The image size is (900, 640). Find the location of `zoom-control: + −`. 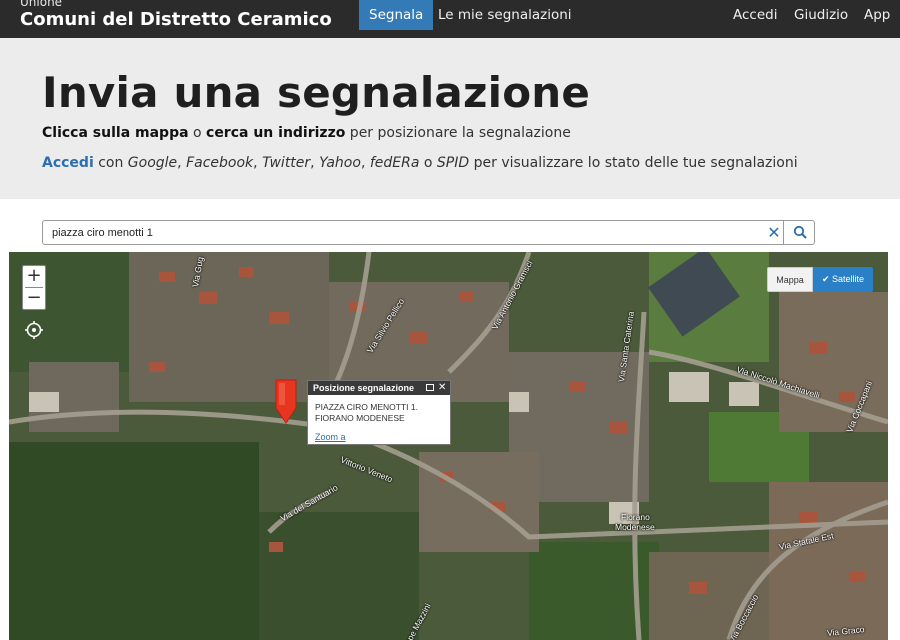

zoom-control: + − is located at coordinates (34, 287).